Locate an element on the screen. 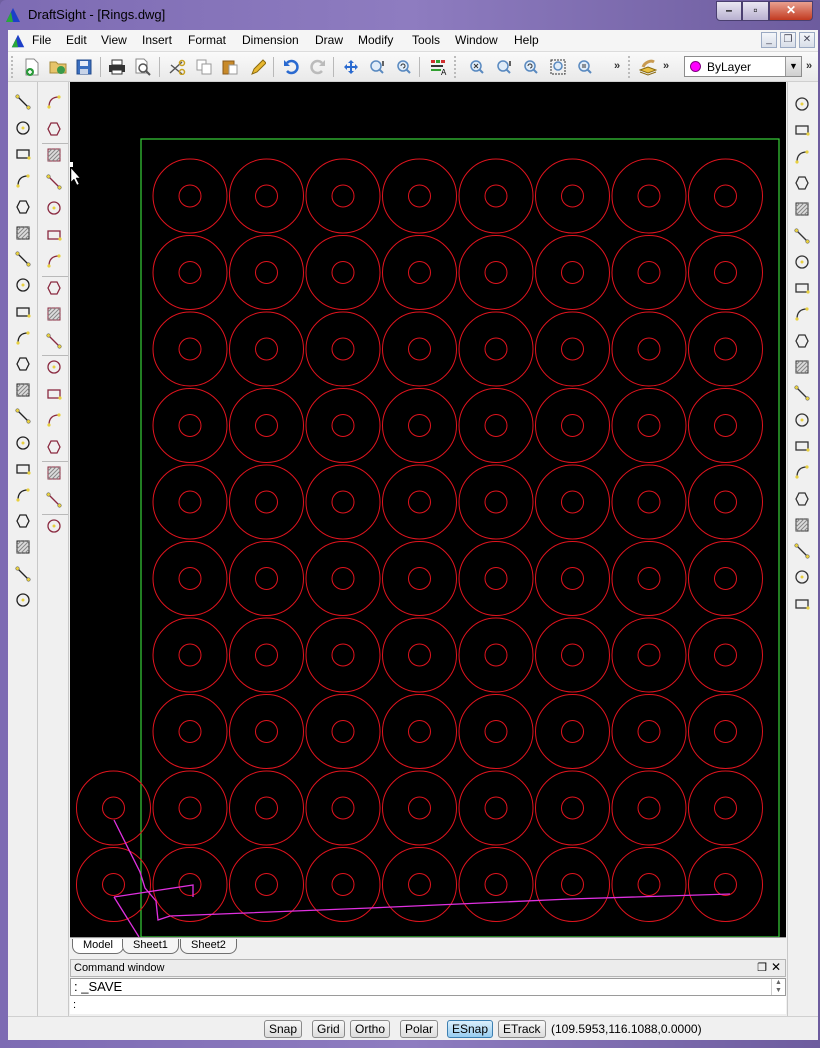 The height and width of the screenshot is (1048, 820). mdi-close-button: ✕ is located at coordinates (807, 40).